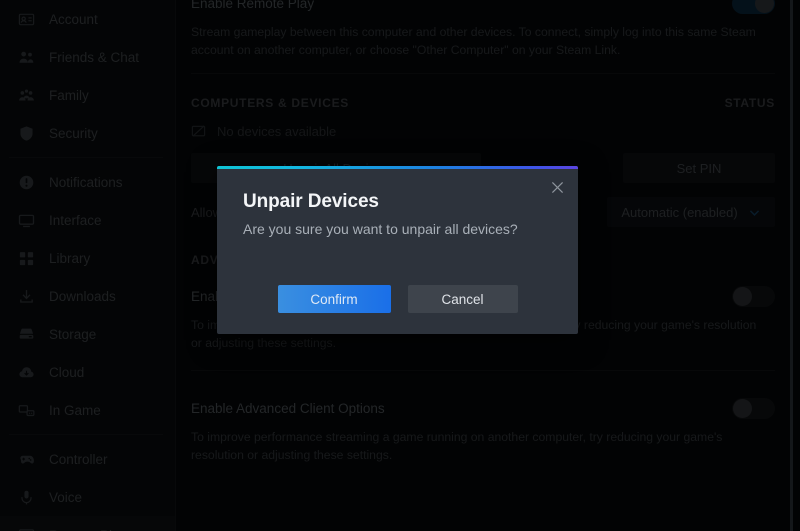  What do you see at coordinates (791, 265) in the screenshot?
I see `vertical-scrollbar` at bounding box center [791, 265].